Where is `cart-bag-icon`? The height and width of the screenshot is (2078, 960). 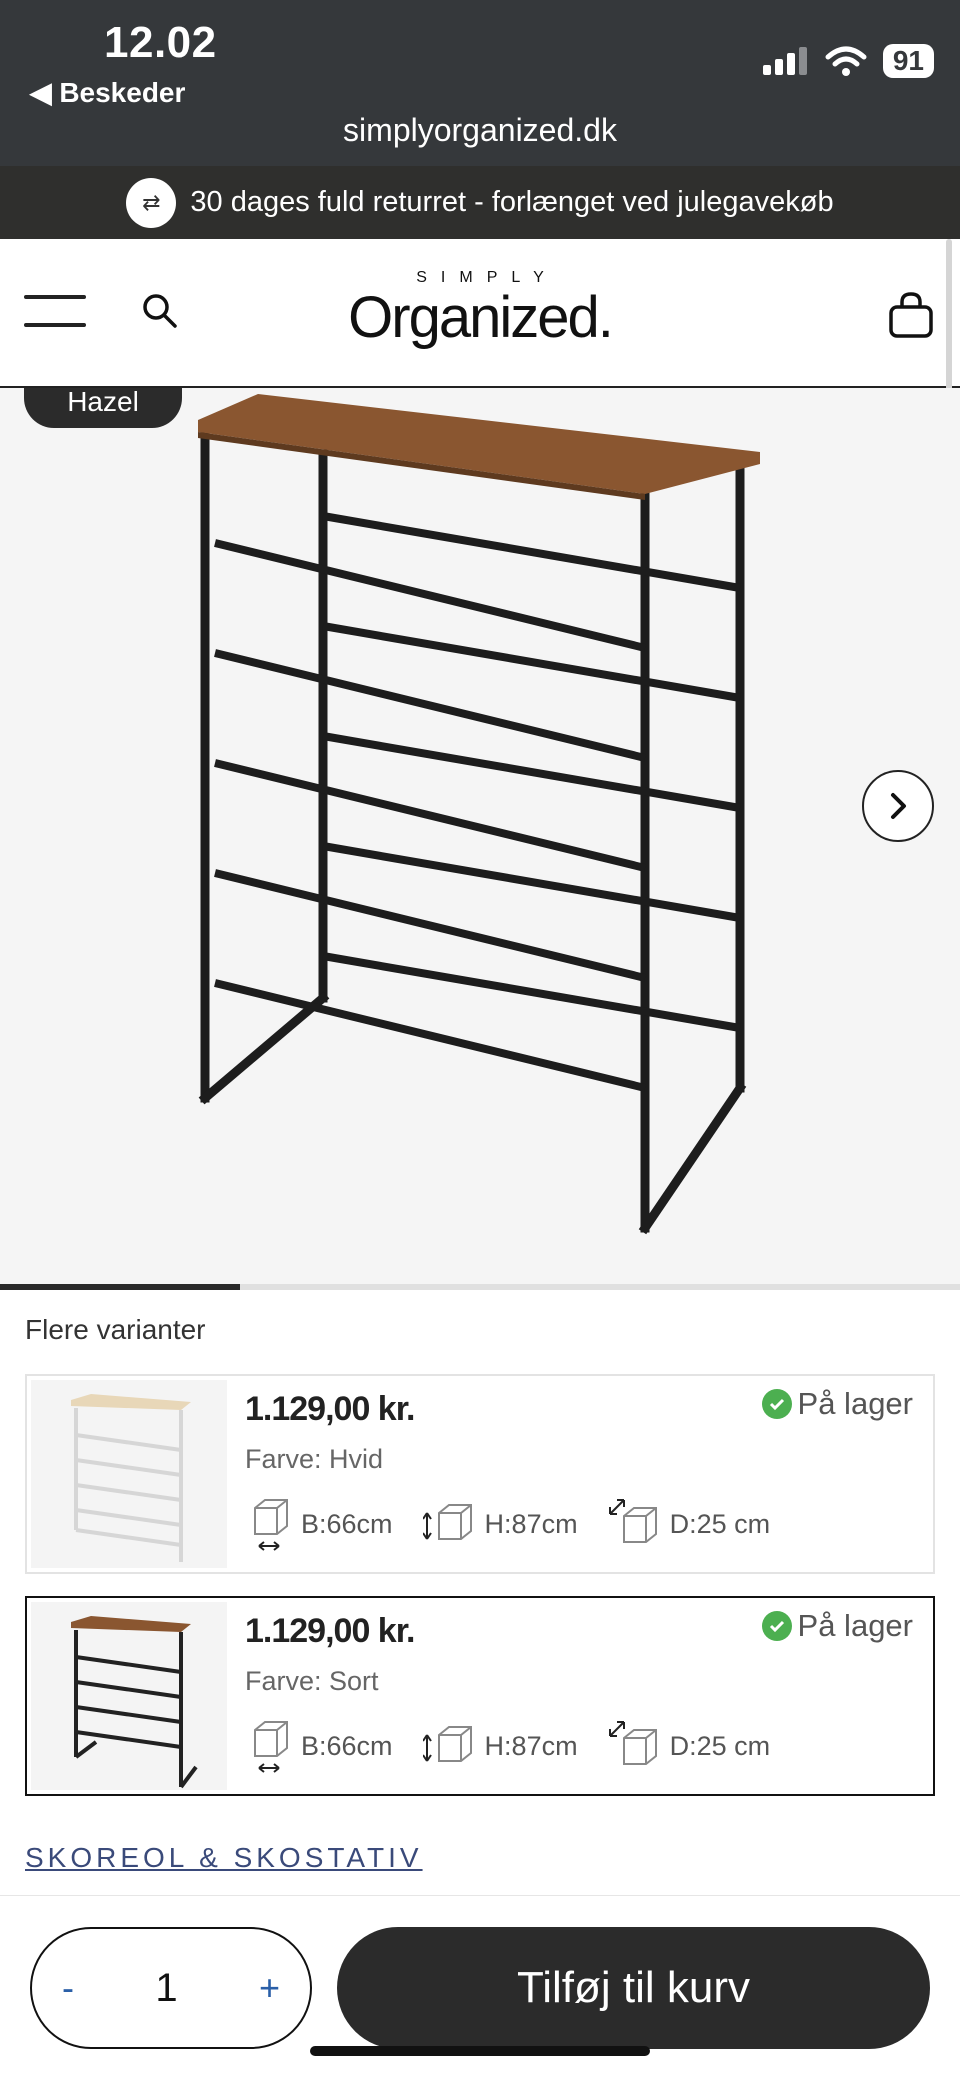 cart-bag-icon is located at coordinates (911, 315).